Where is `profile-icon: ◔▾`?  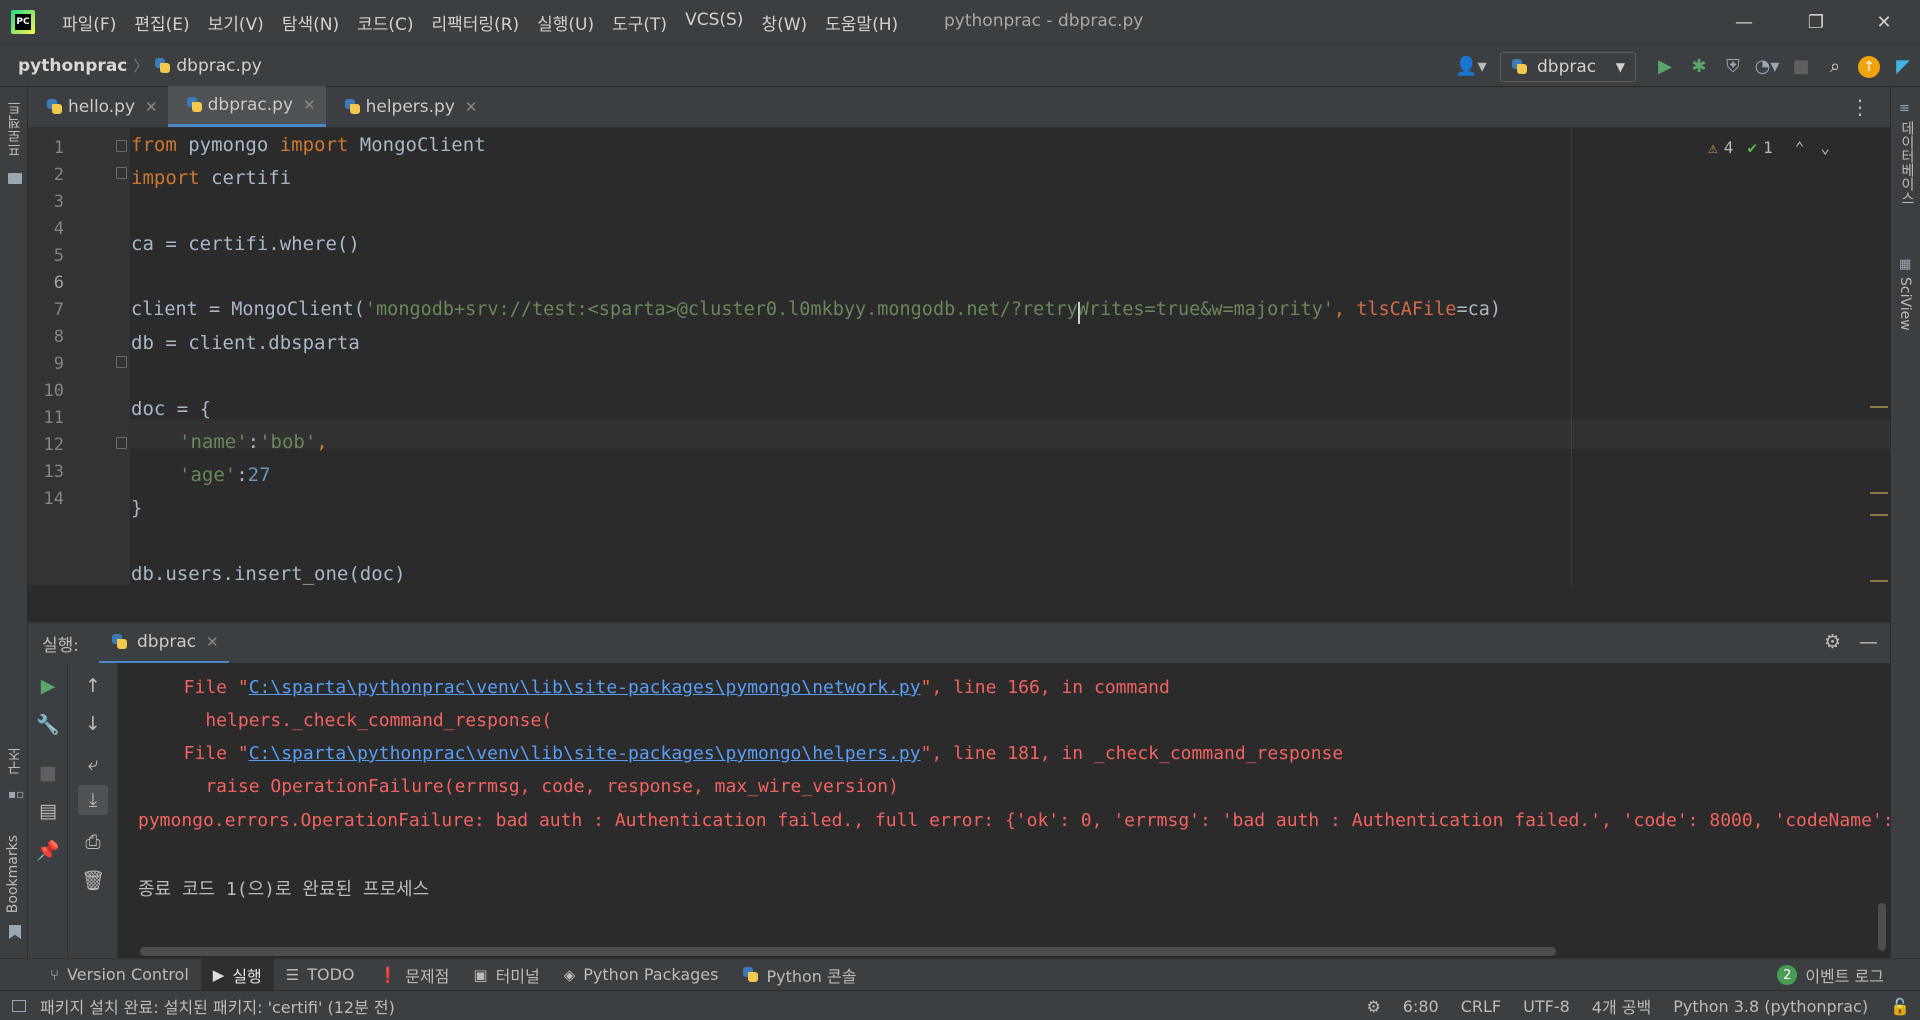
profile-icon: ◔▾ is located at coordinates (1767, 67).